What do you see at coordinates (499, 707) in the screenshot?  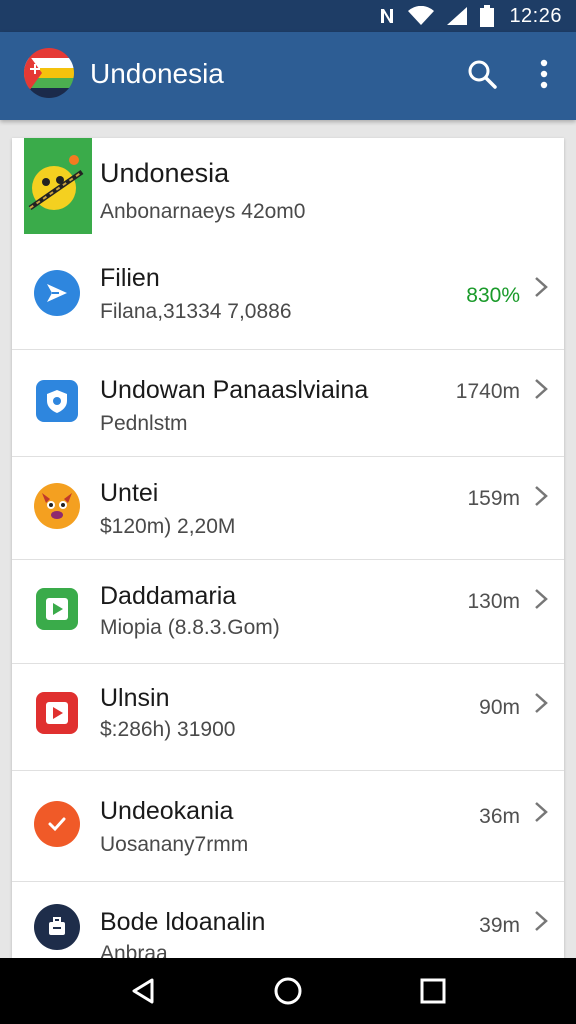 I see `item-value: 90m` at bounding box center [499, 707].